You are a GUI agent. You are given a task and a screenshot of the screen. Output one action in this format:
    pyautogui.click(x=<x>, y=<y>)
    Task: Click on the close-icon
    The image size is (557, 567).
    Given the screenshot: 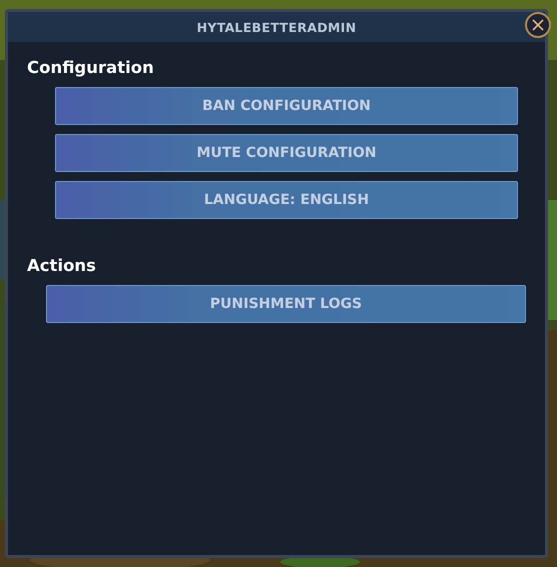 What is the action you would take?
    pyautogui.click(x=538, y=25)
    